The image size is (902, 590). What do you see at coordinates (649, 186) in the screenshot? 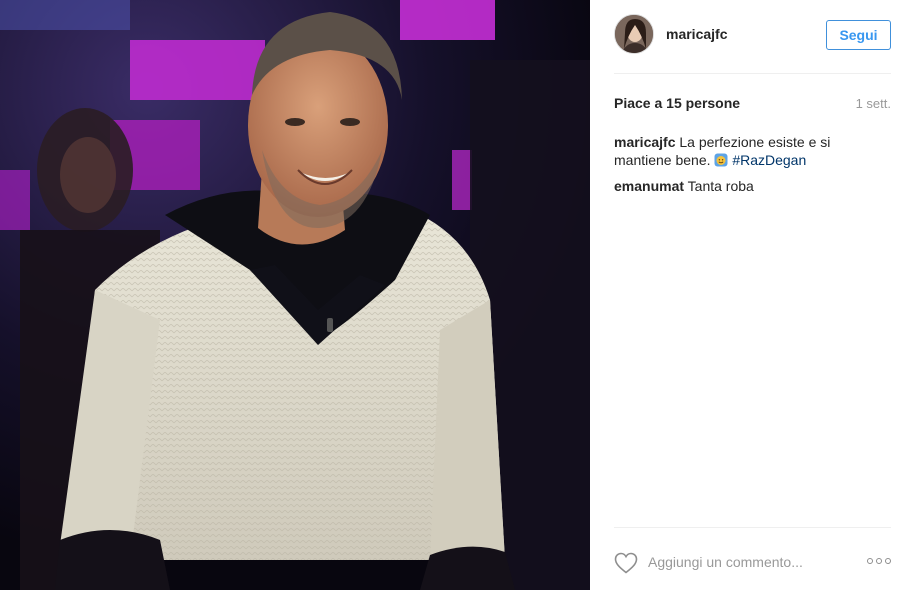
I see `comment-username: emanumat` at bounding box center [649, 186].